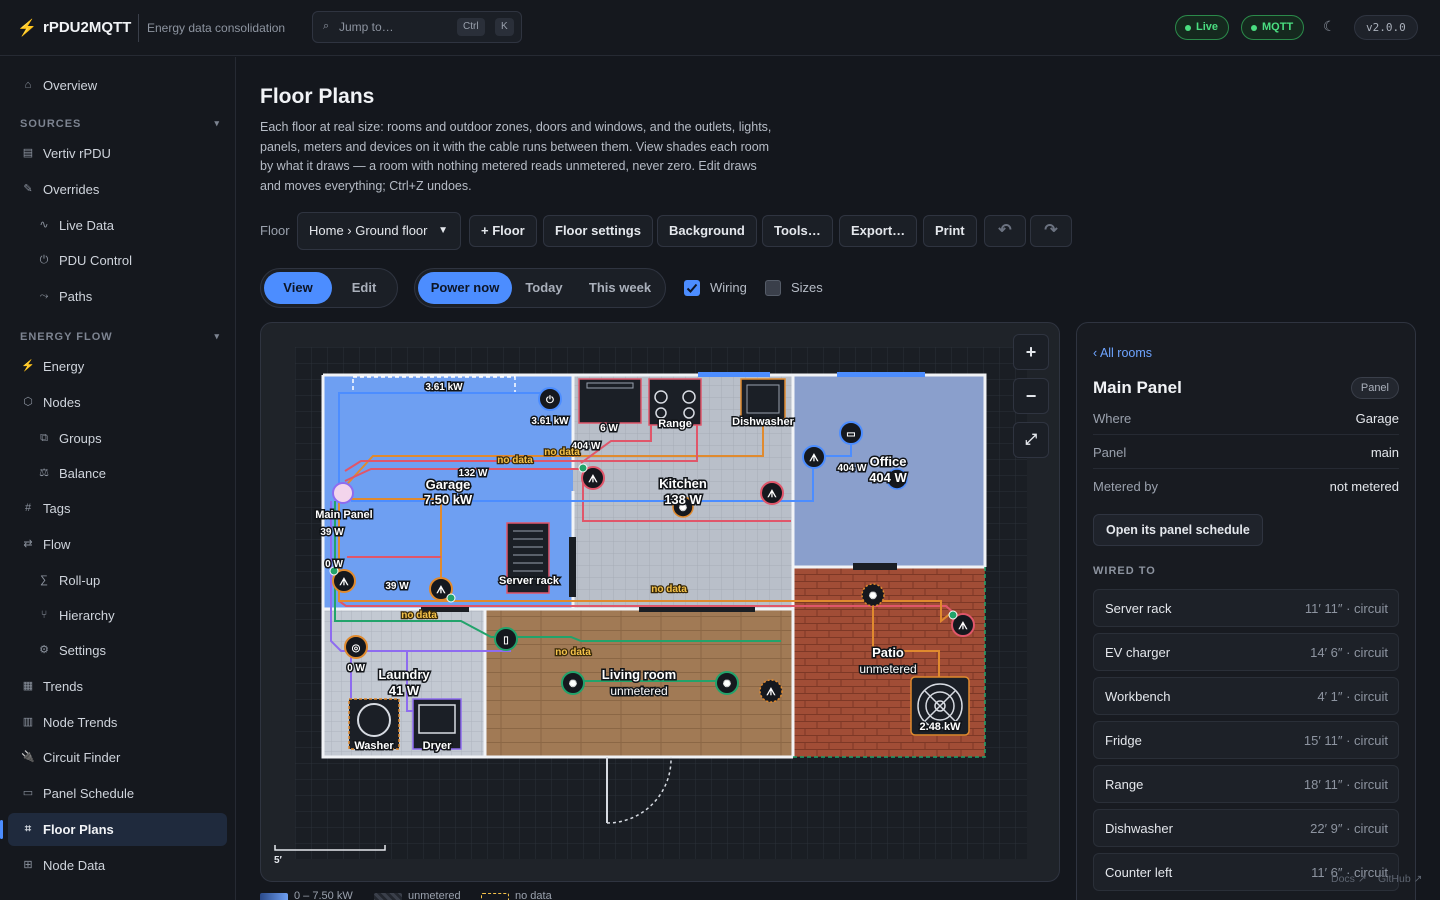  I want to click on wire-value-132: 132 W, so click(473, 473).